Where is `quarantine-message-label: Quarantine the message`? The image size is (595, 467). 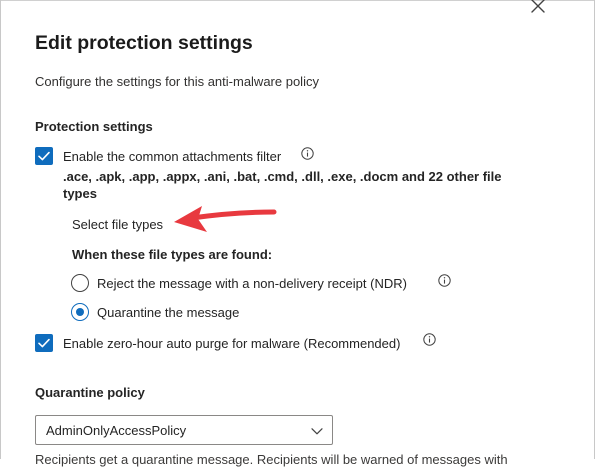
quarantine-message-label: Quarantine the message is located at coordinates (168, 312).